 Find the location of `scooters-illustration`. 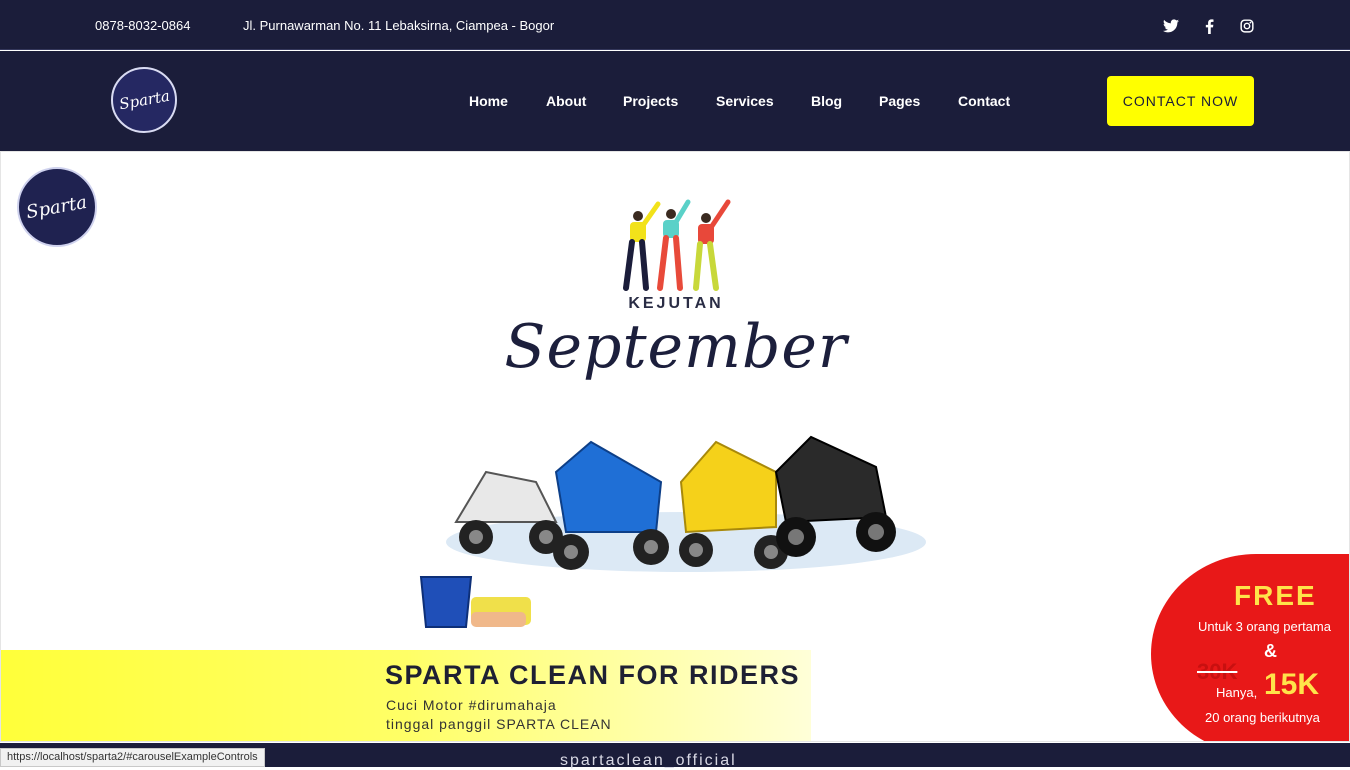

scooters-illustration is located at coordinates (672, 531).